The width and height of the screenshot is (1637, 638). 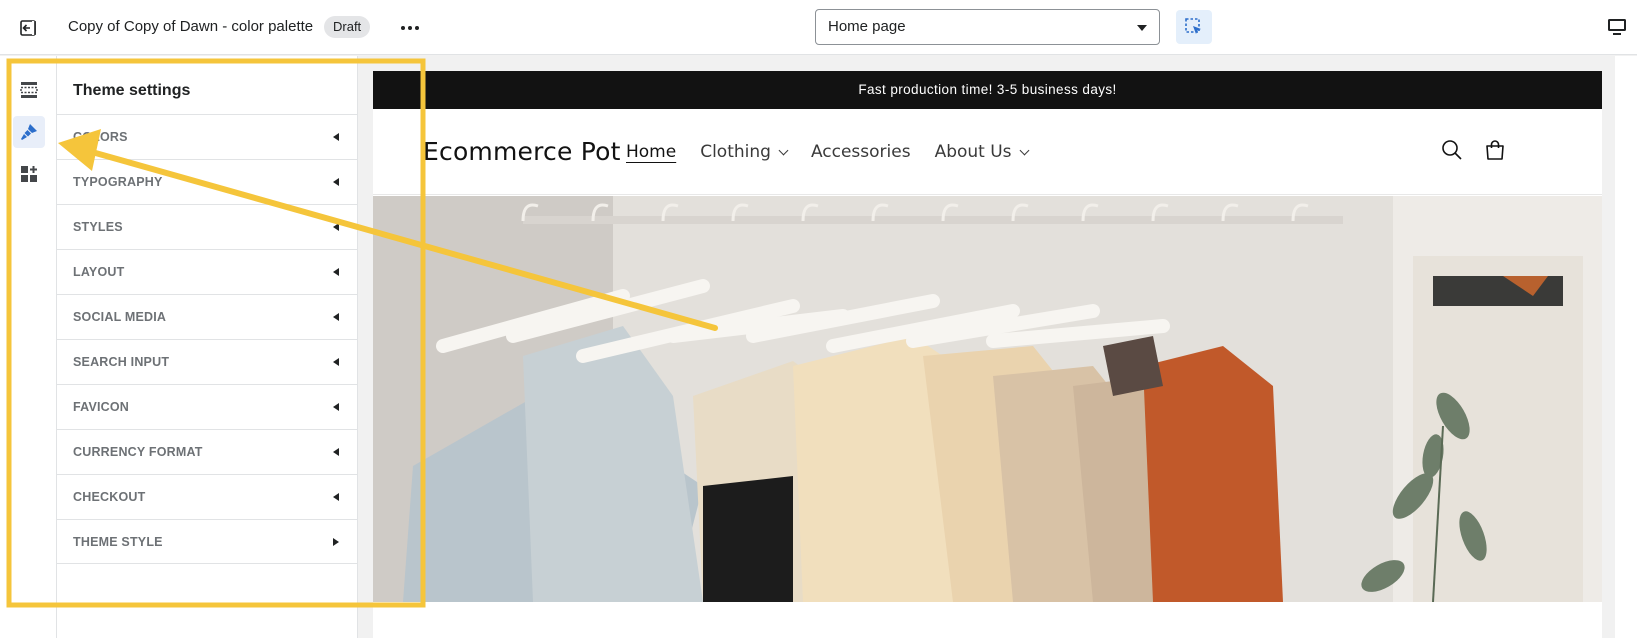 What do you see at coordinates (138, 452) in the screenshot?
I see `settings-item-label: CURRENCY FORMAT` at bounding box center [138, 452].